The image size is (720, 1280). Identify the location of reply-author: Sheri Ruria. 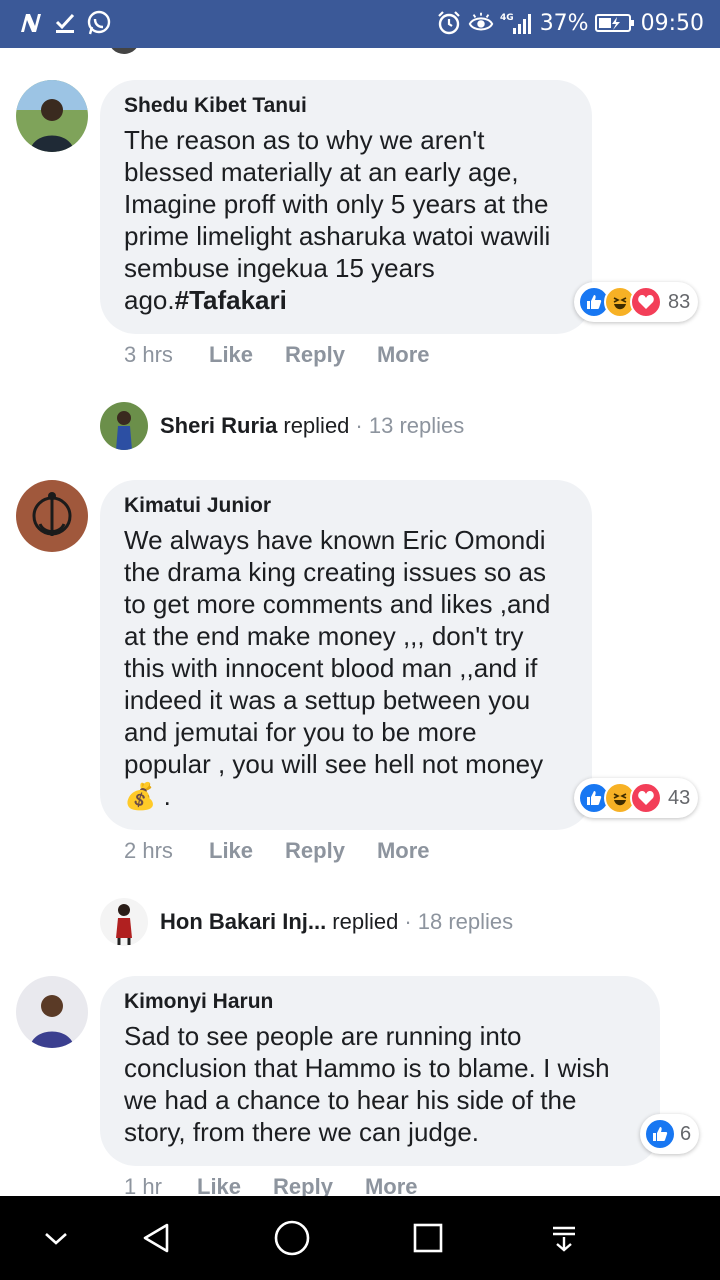
(219, 425).